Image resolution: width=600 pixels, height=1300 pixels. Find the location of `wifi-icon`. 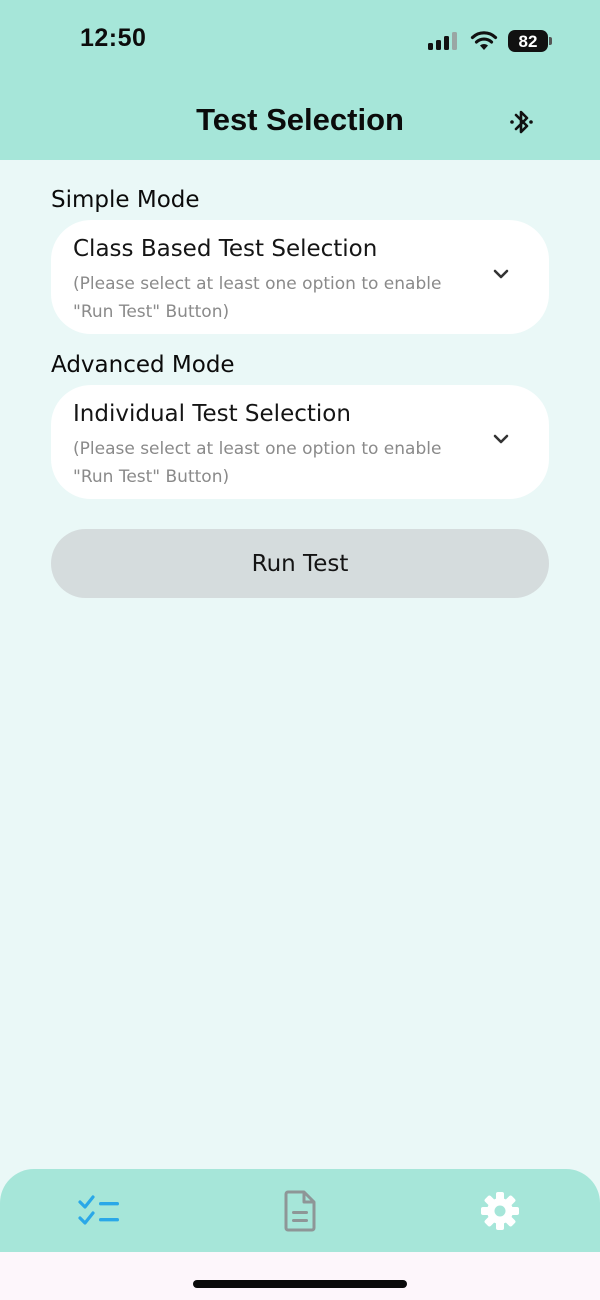

wifi-icon is located at coordinates (484, 40).